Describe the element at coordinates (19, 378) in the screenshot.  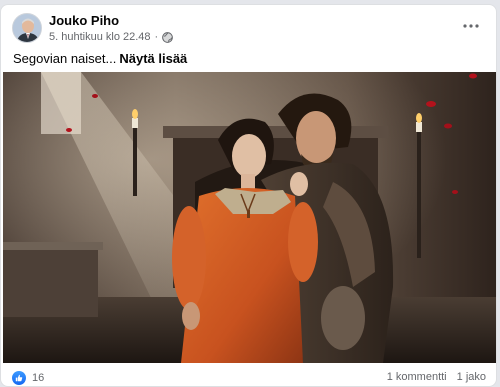
I see `like-icon` at that location.